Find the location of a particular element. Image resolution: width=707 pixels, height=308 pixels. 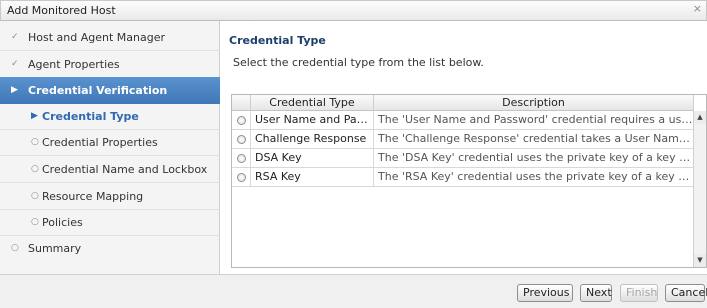

dialog-titlebar: Add Monitored Host × is located at coordinates (353, 10).